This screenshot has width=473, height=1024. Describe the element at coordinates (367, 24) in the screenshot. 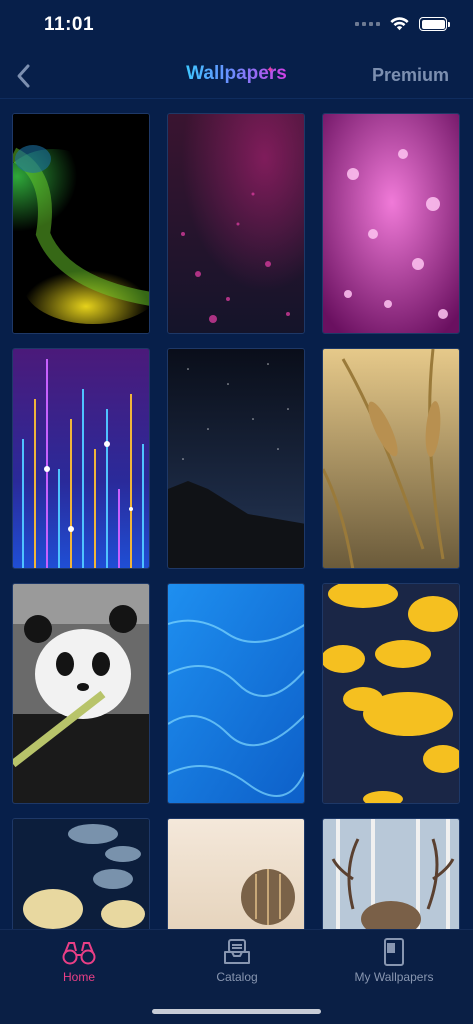

I see `cellular-signal-icon` at that location.